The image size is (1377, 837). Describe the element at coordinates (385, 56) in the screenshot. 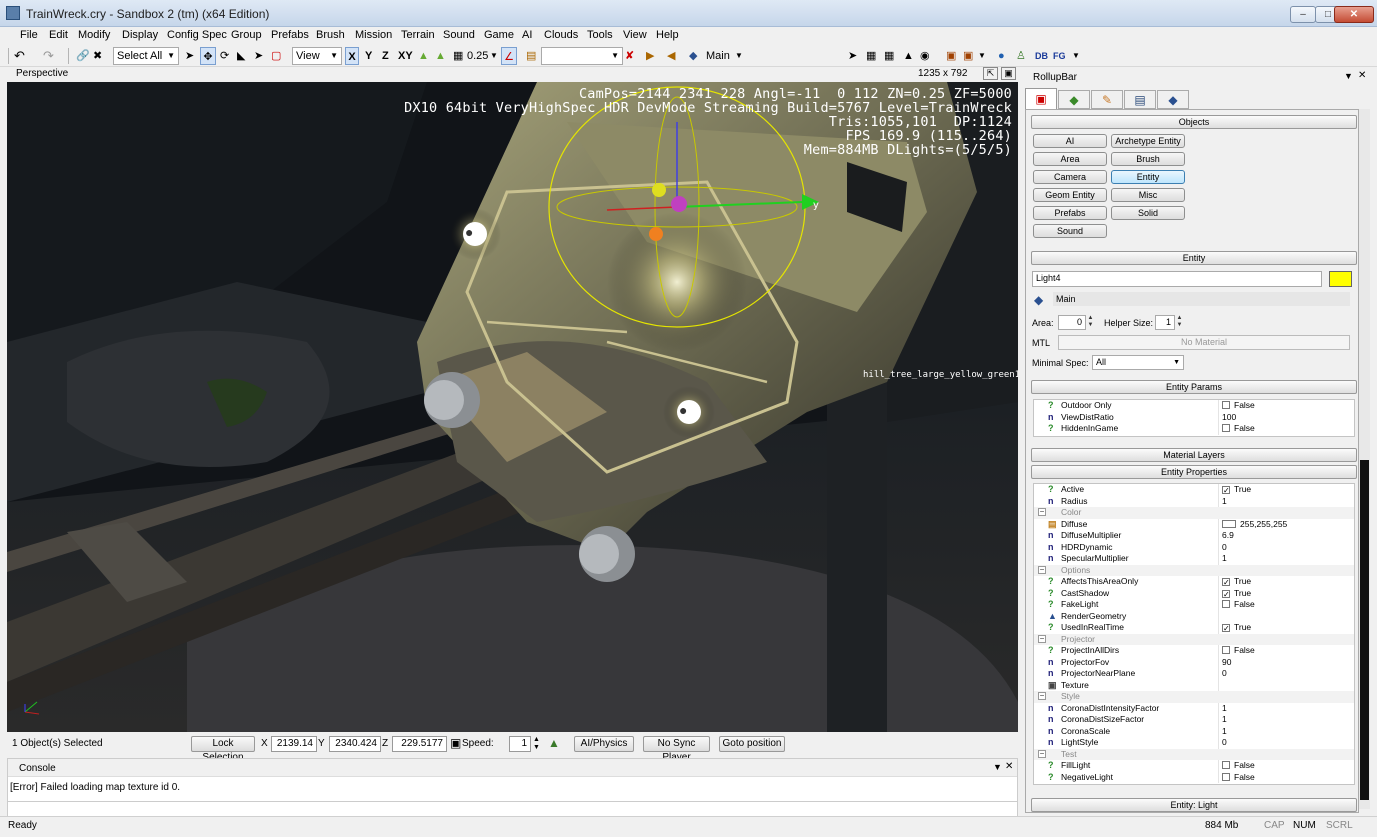

I see `axis-z-toggle: Z` at that location.